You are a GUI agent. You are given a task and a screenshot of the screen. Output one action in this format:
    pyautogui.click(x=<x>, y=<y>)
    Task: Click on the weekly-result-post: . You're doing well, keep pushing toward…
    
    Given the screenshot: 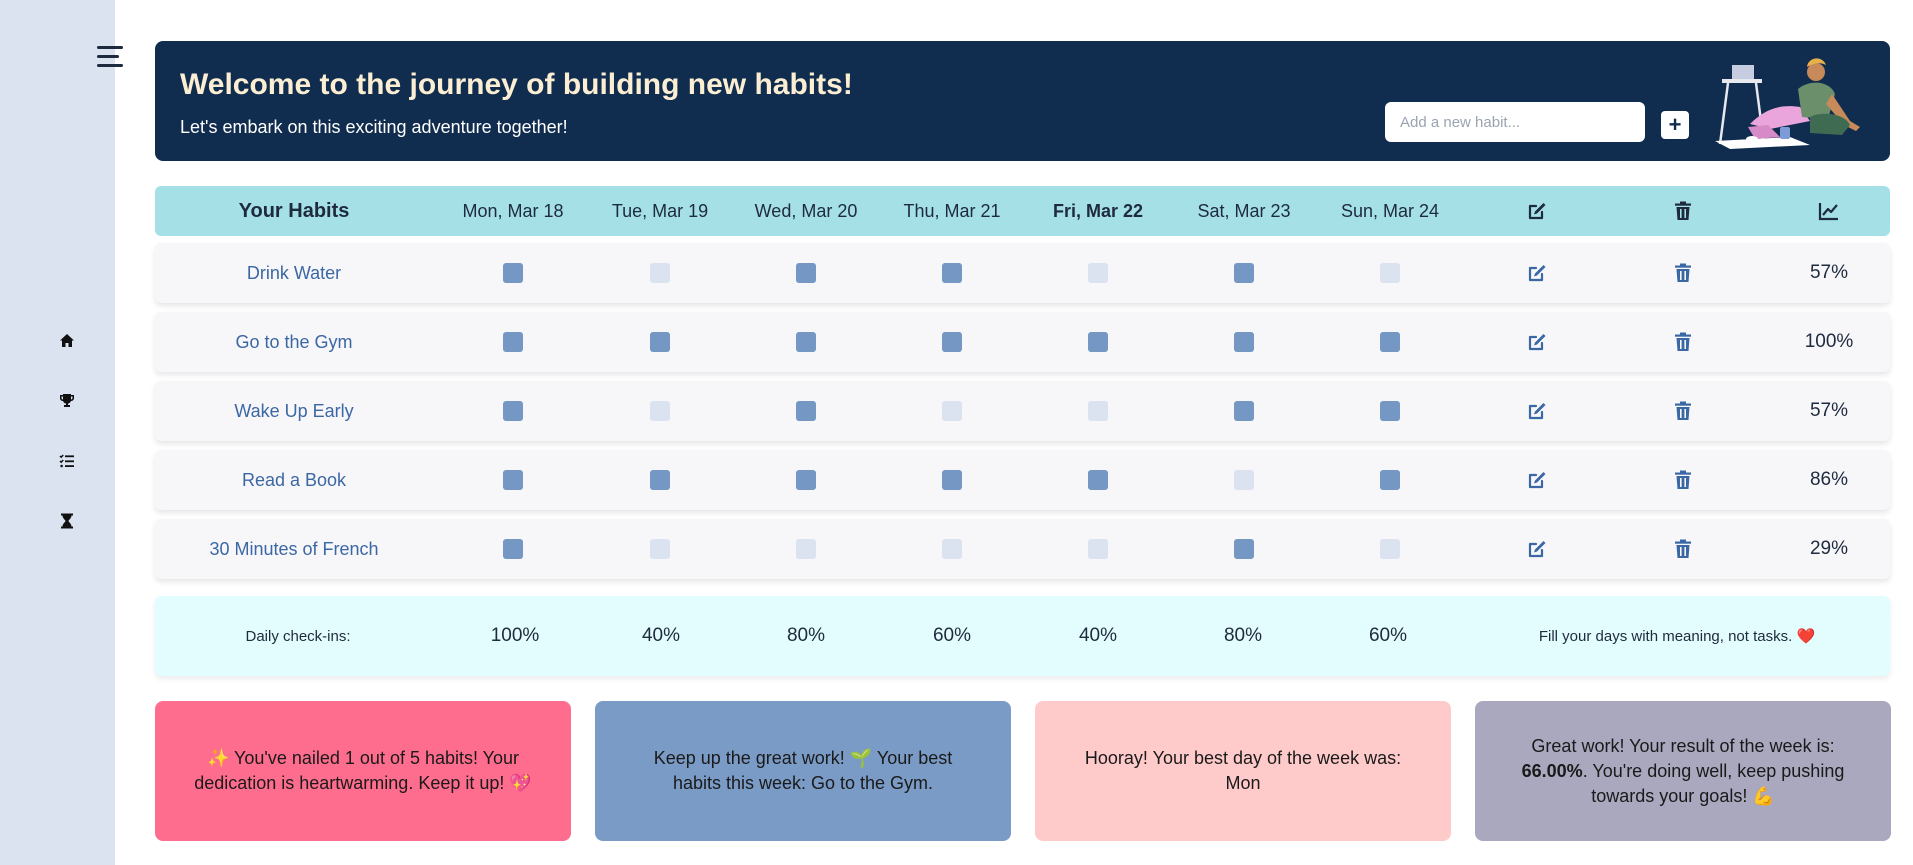 What is the action you would take?
    pyautogui.click(x=1713, y=783)
    